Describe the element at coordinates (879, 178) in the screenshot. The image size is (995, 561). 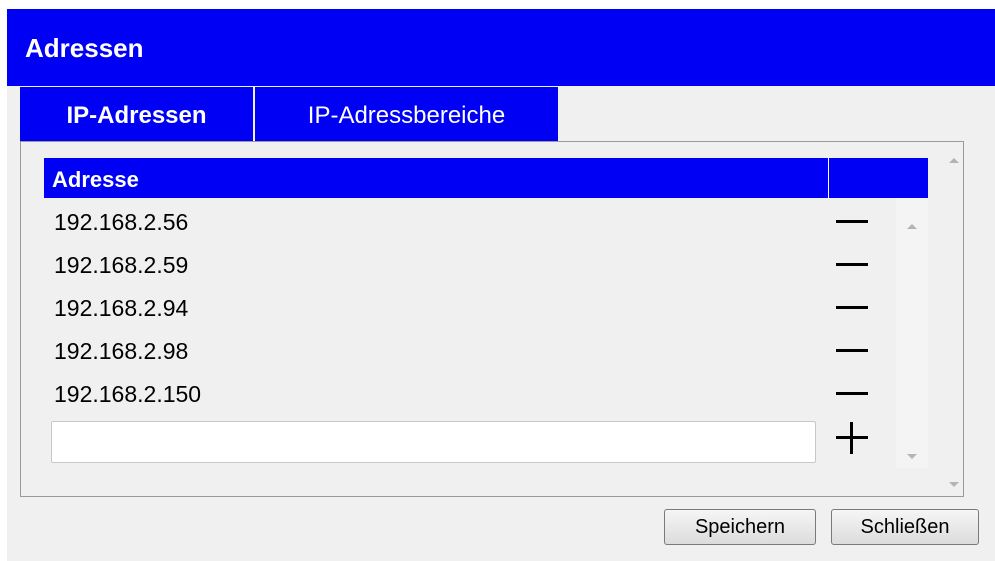
I see `column-header-action` at that location.